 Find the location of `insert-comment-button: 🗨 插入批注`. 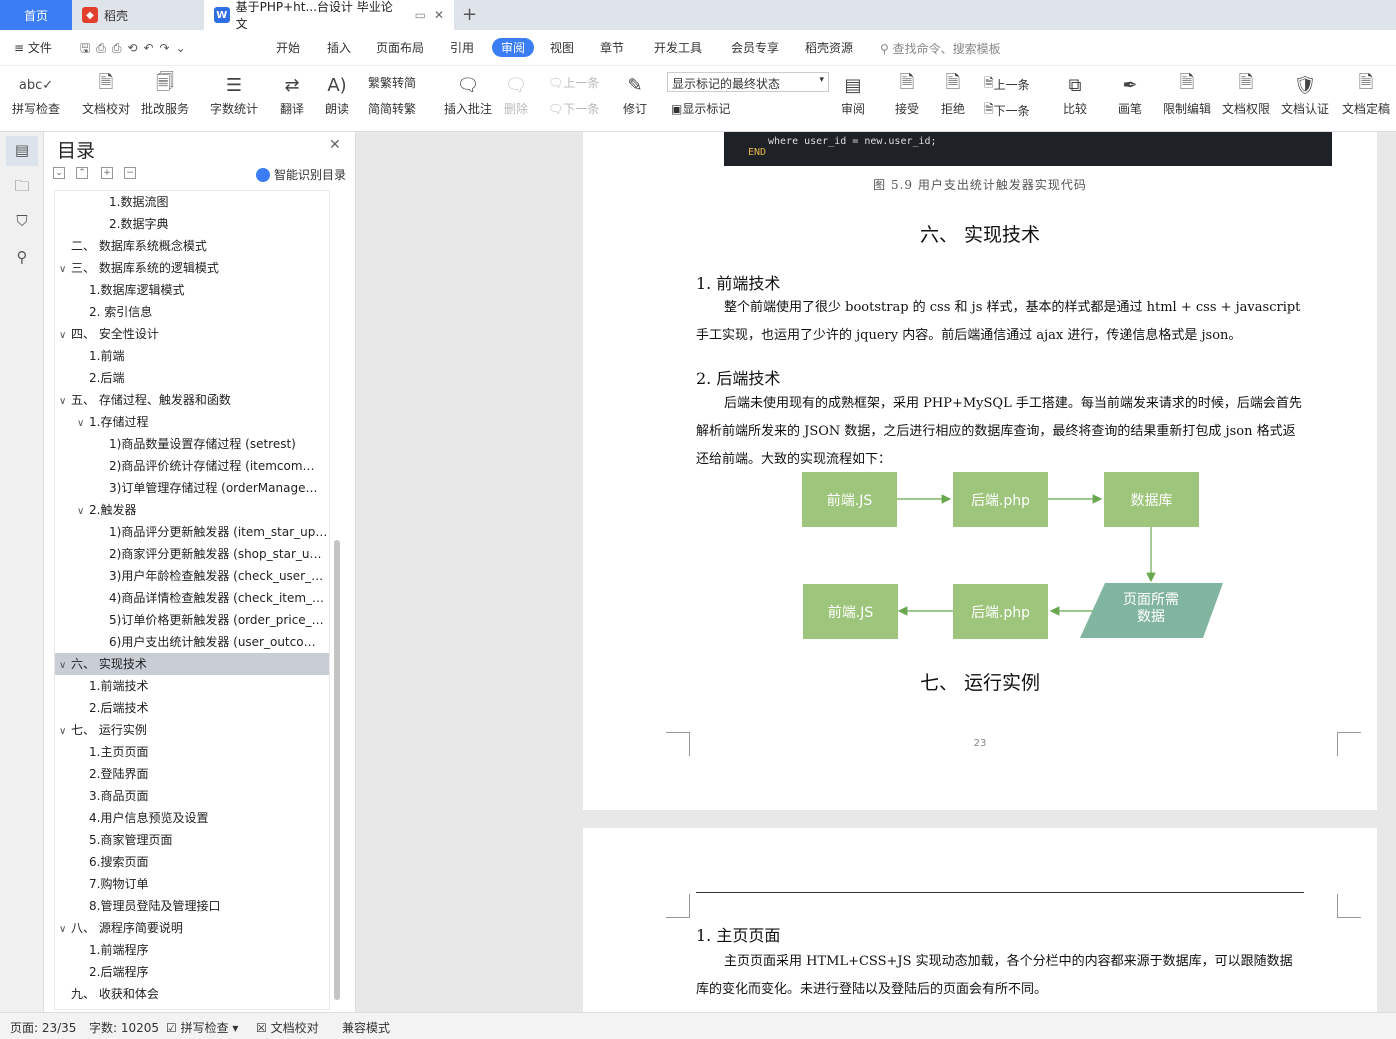

insert-comment-button: 🗨 插入批注 is located at coordinates (468, 93).